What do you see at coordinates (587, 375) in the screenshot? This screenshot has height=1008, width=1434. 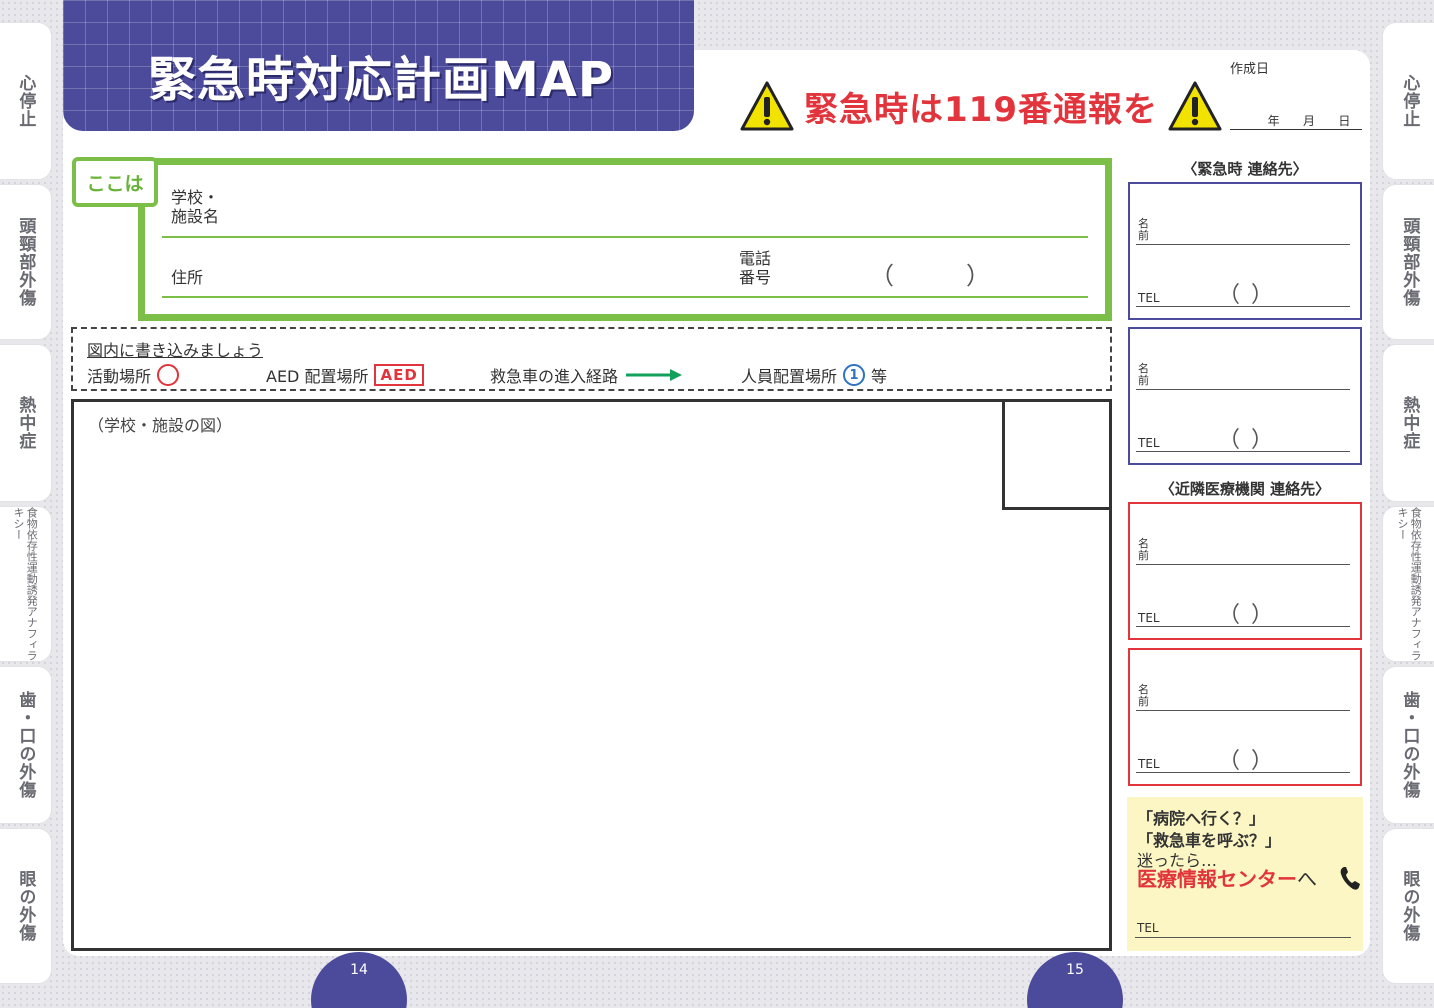 I see `legend-ambulance-route: 救急車の進入経路` at bounding box center [587, 375].